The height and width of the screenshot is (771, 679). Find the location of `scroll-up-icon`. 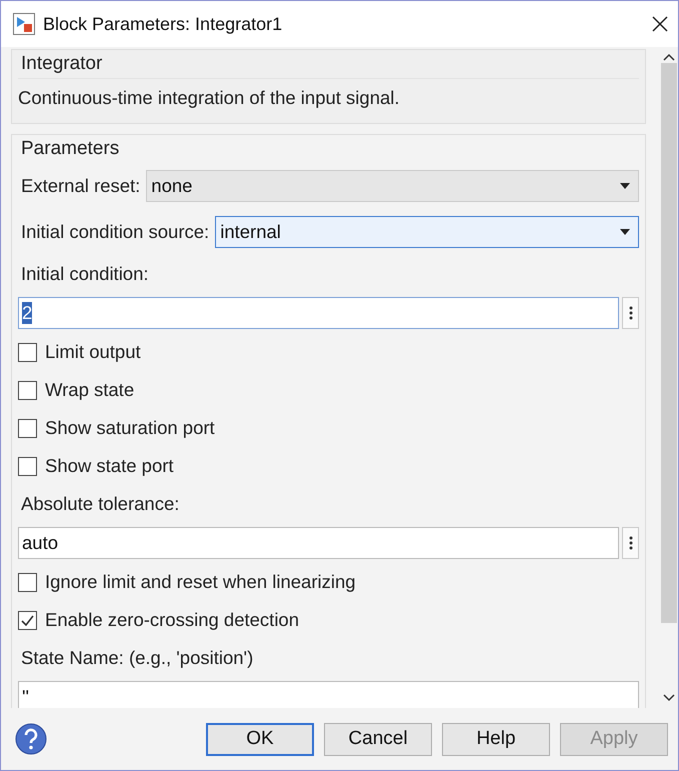

scroll-up-icon is located at coordinates (669, 57).